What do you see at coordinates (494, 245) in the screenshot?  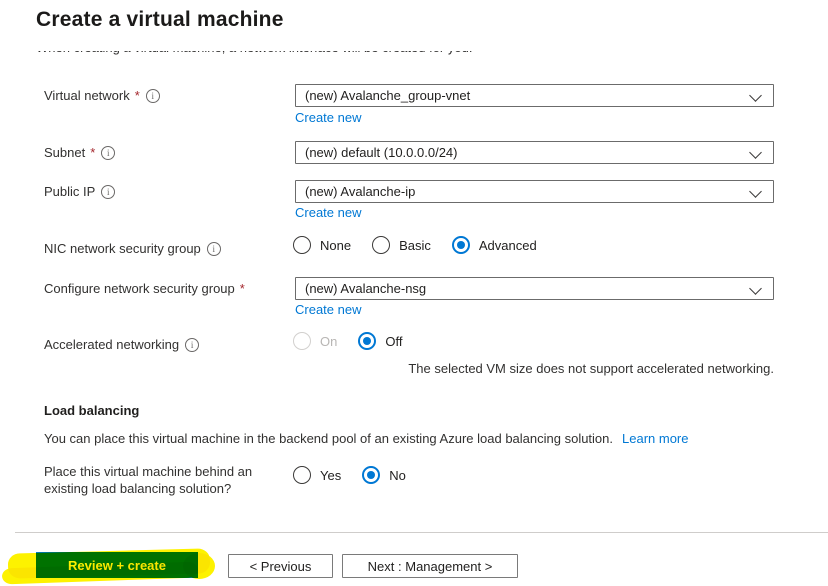 I see `radio-advanced: Advanced` at bounding box center [494, 245].